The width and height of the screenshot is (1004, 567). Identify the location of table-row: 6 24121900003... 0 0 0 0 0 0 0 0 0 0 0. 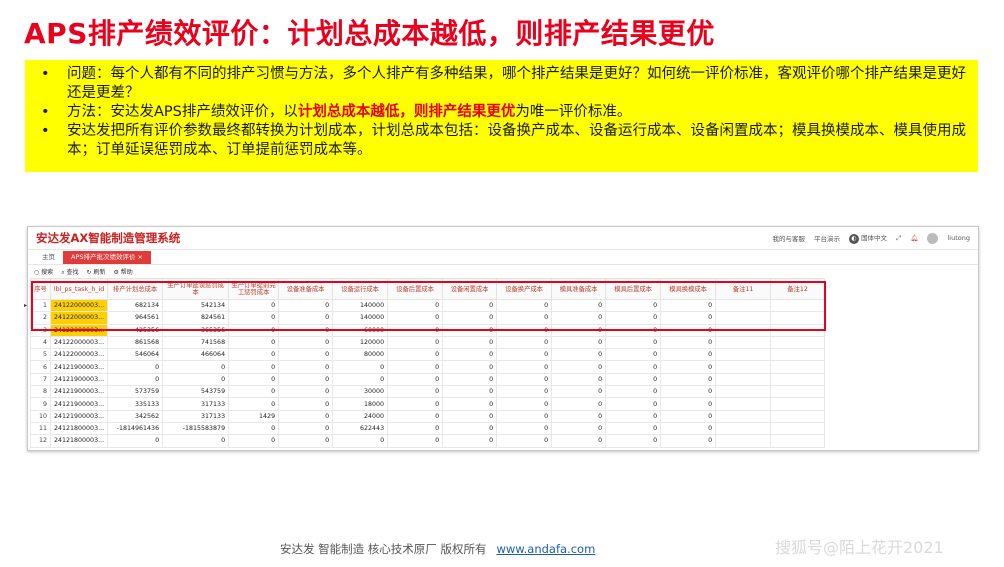
(428, 367).